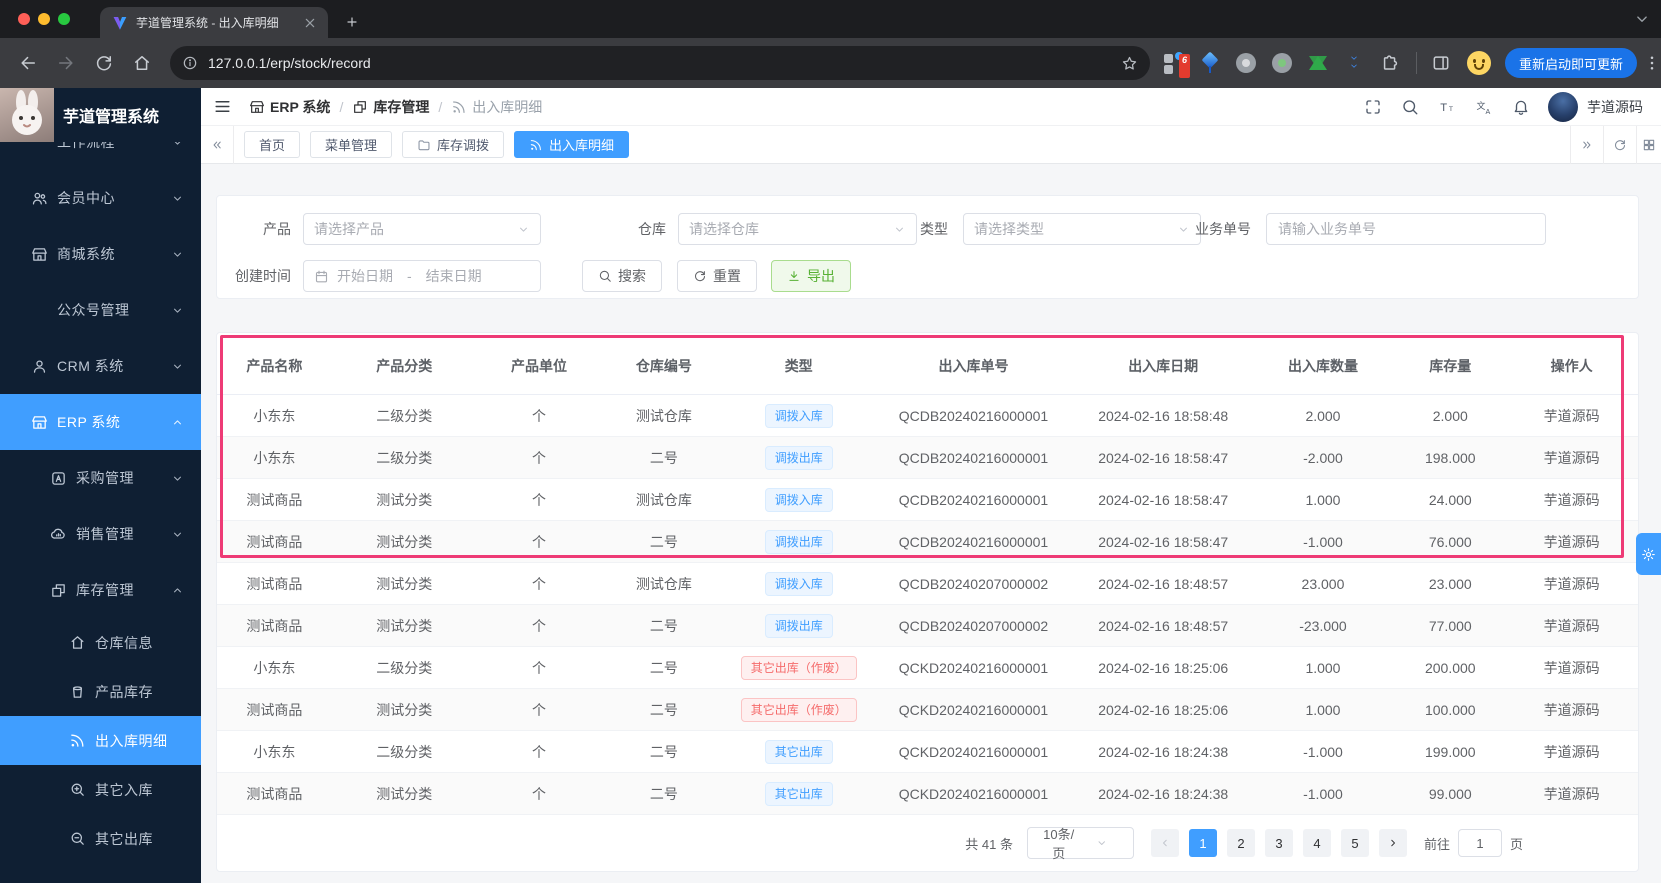 Image resolution: width=1661 pixels, height=883 pixels. What do you see at coordinates (496, 107) in the screenshot?
I see `breadcrumb-item: 出入库明细` at bounding box center [496, 107].